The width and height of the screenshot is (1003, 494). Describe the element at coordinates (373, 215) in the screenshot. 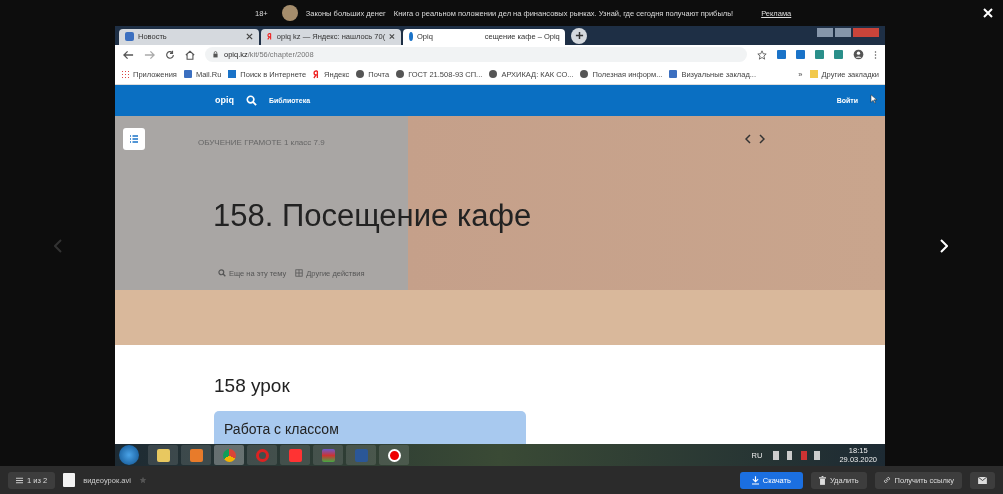

I see `chapter-title: 158. Посещение кафе` at that location.